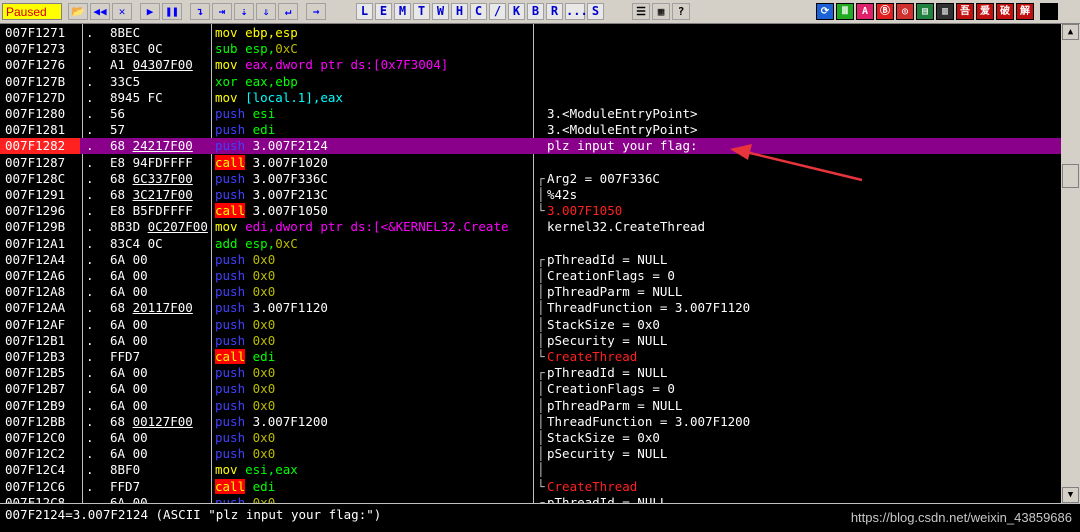 Image resolution: width=1080 pixels, height=532 pixels. What do you see at coordinates (440, 11) in the screenshot?
I see `toolbar-w-button: W` at bounding box center [440, 11].